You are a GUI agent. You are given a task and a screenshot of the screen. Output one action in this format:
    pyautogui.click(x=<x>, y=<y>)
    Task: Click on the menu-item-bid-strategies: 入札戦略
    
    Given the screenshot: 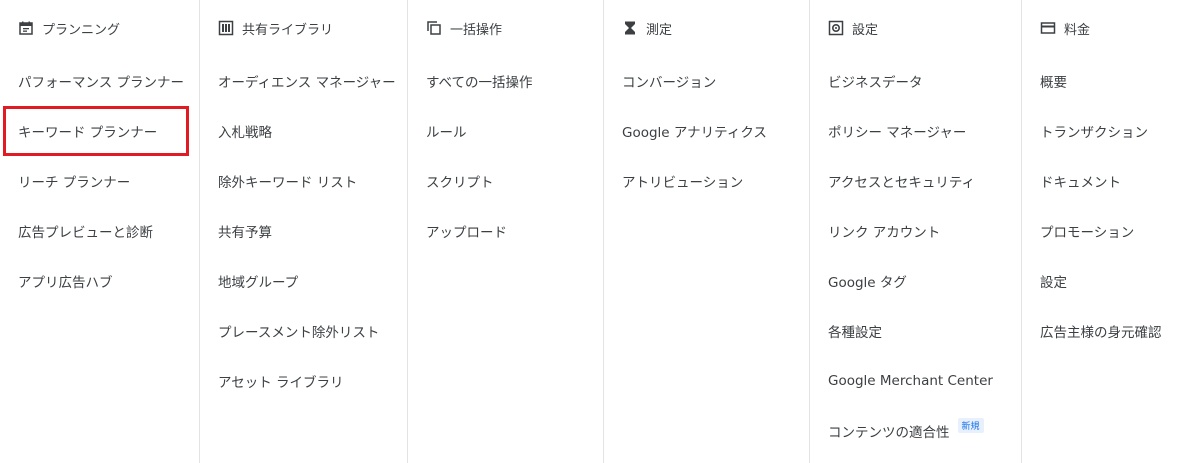 What is the action you would take?
    pyautogui.click(x=303, y=131)
    